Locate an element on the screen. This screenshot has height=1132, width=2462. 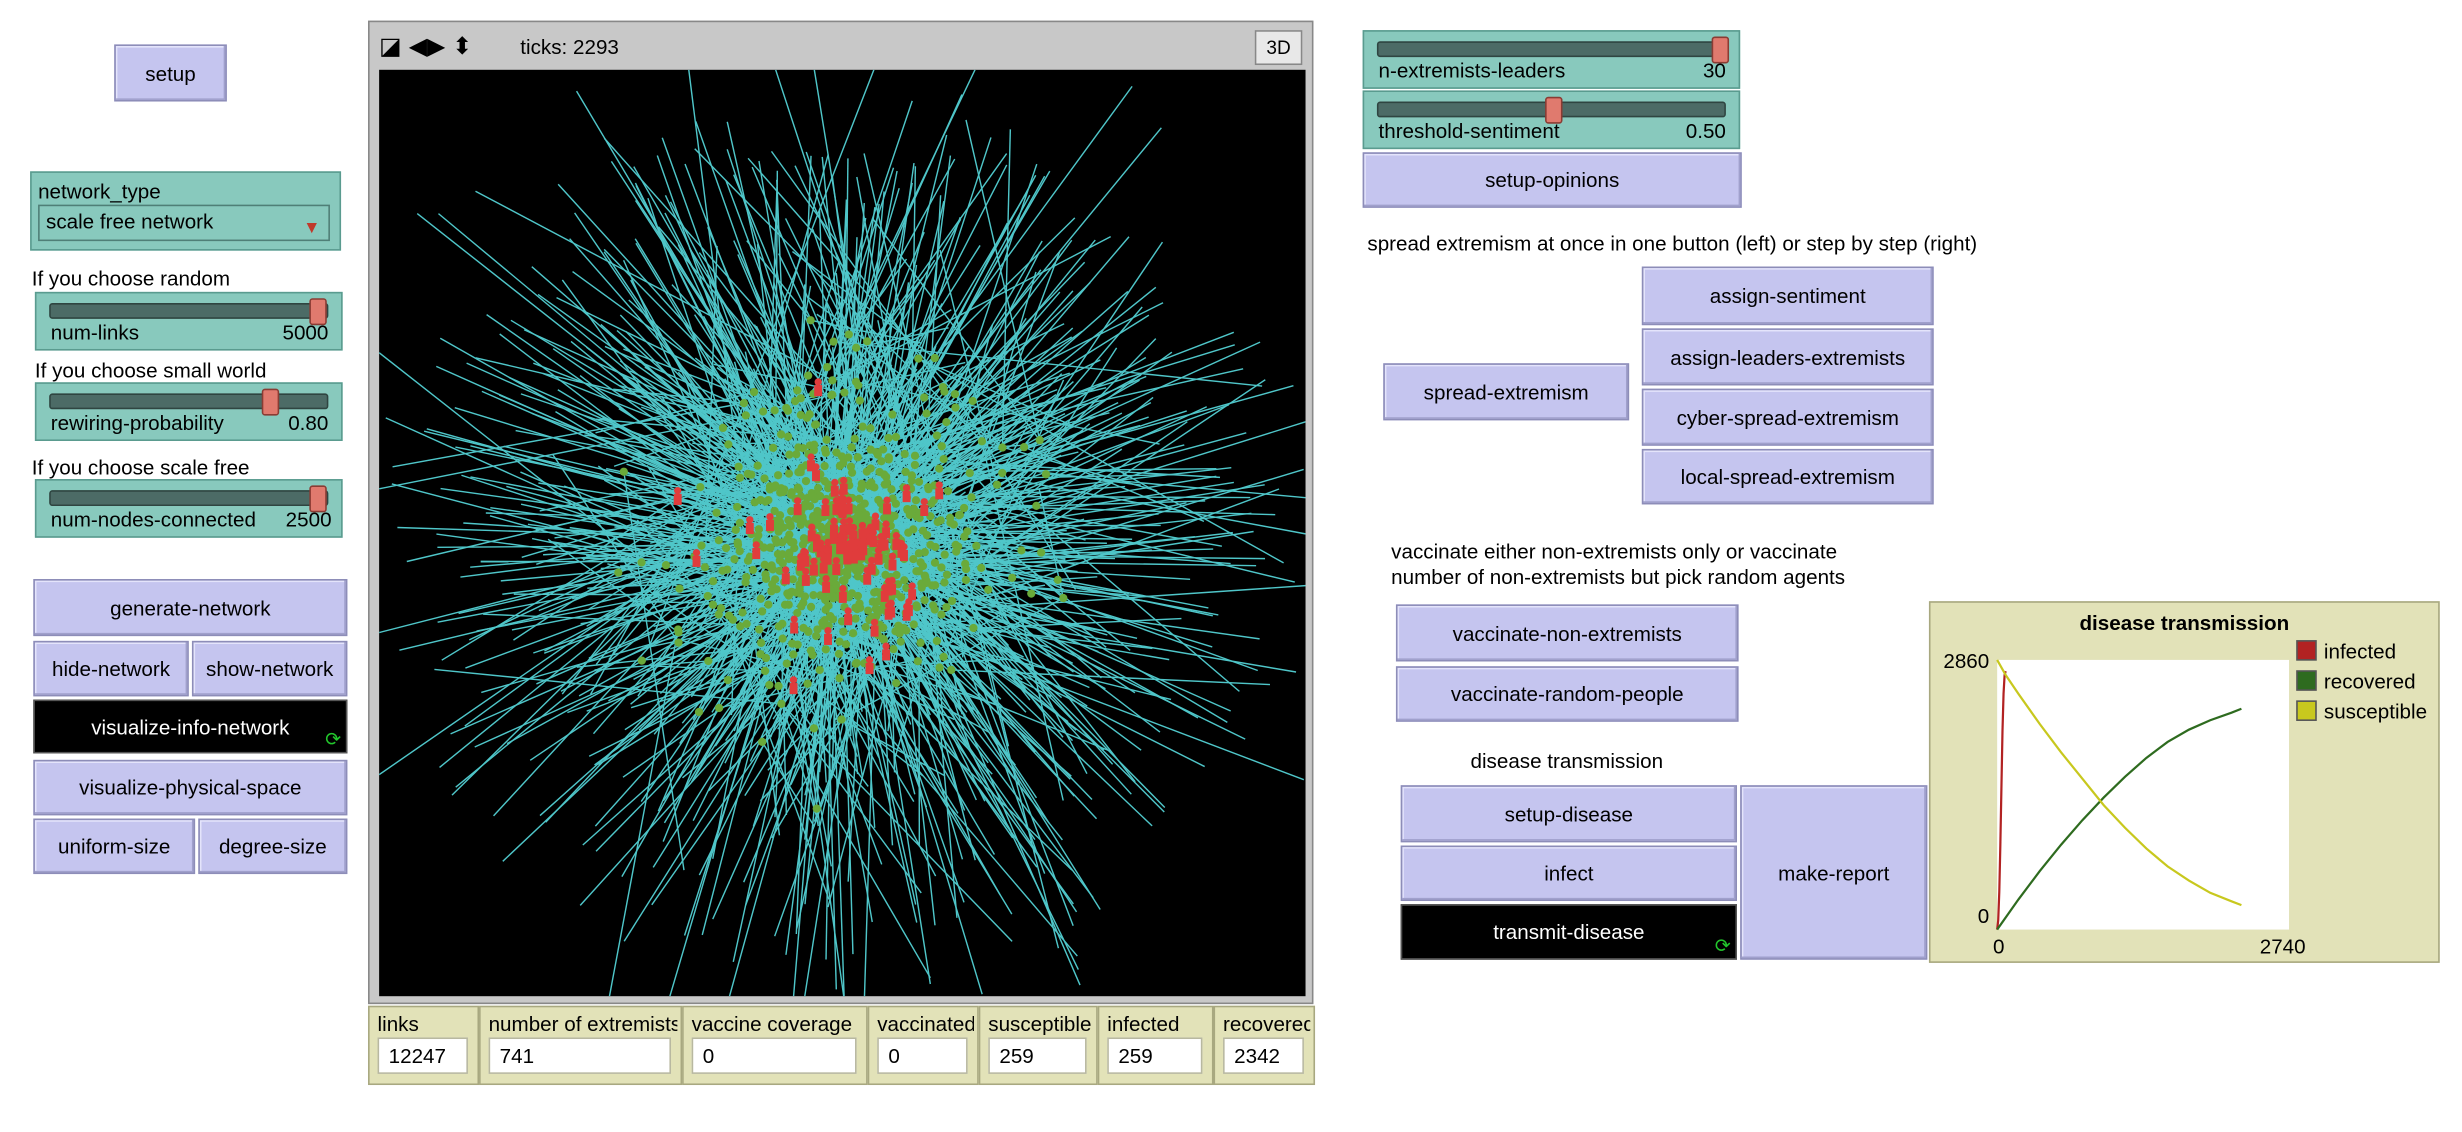
cyber-spread-extremism-button: cyber-spread-extremism is located at coordinates (1787, 417).